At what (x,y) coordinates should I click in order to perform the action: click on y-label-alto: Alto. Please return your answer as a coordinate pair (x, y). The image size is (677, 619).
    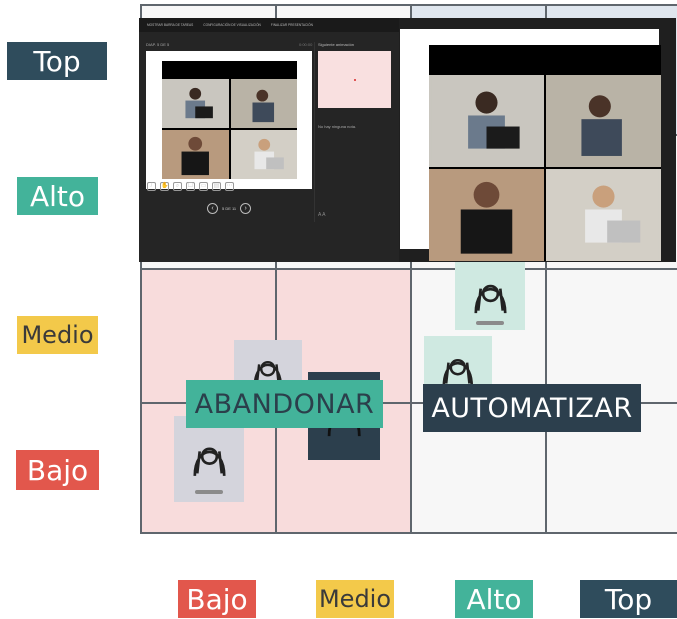
    Looking at the image, I should click on (57, 196).